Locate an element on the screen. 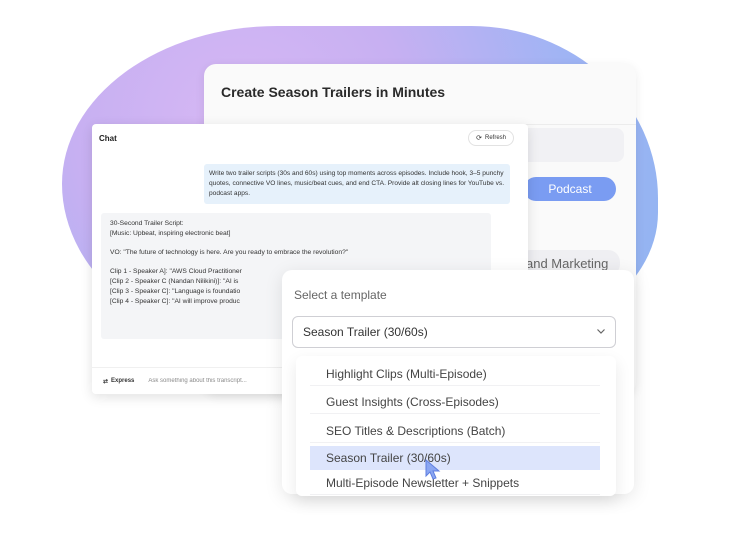 The image size is (732, 559). chat-title: Chat is located at coordinates (108, 138).